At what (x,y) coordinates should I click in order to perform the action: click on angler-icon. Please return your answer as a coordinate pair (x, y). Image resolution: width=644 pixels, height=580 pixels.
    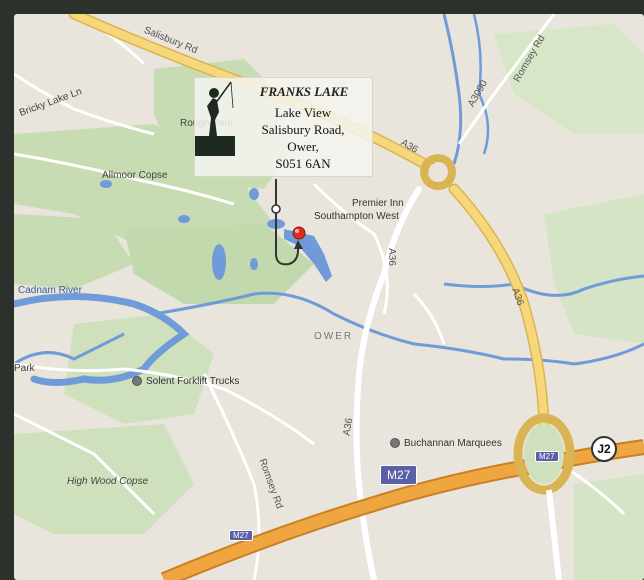
    Looking at the image, I should click on (215, 118).